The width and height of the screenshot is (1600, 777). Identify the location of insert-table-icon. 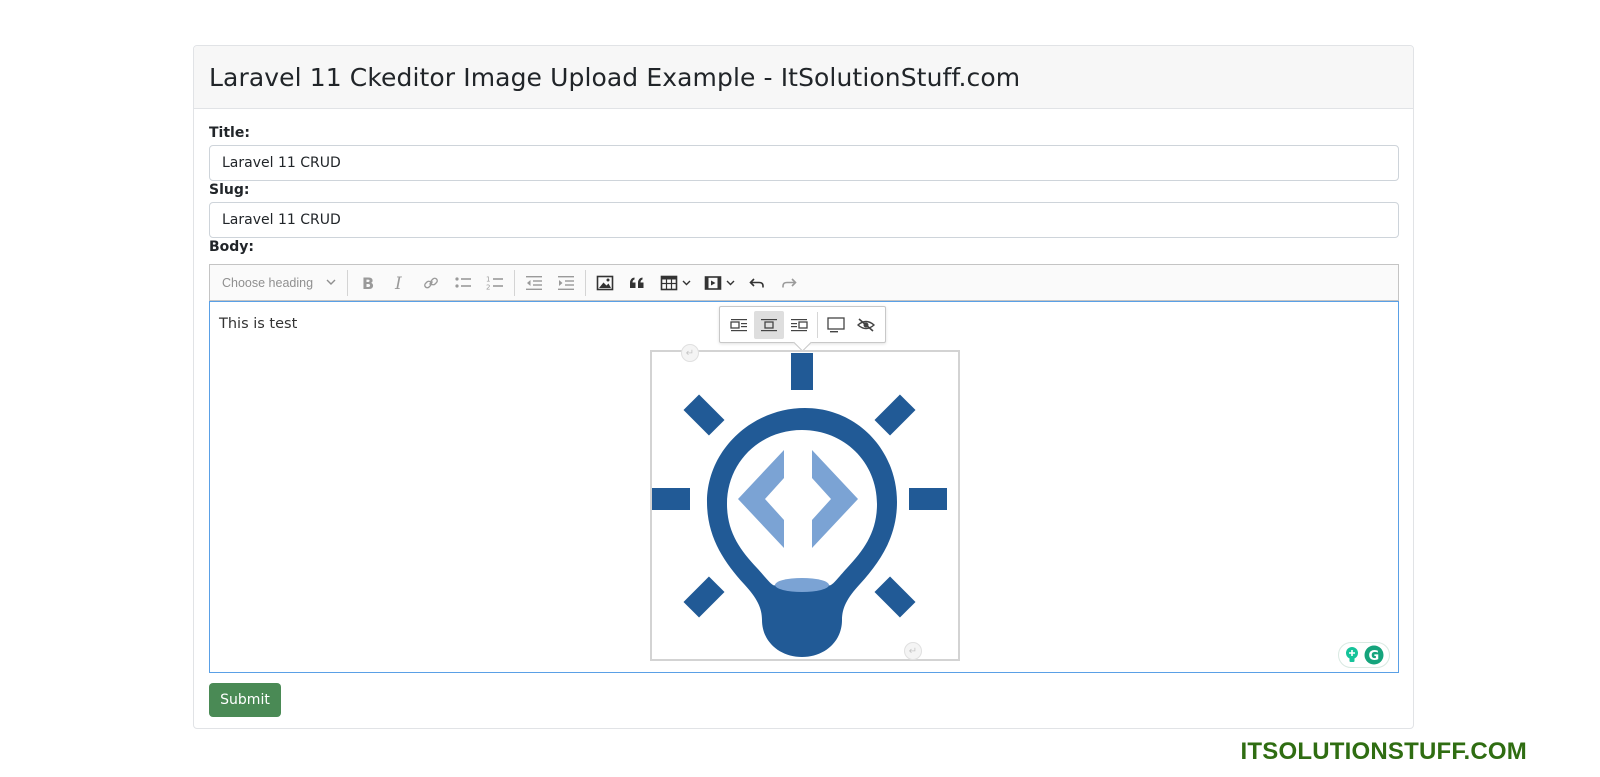
(668, 282).